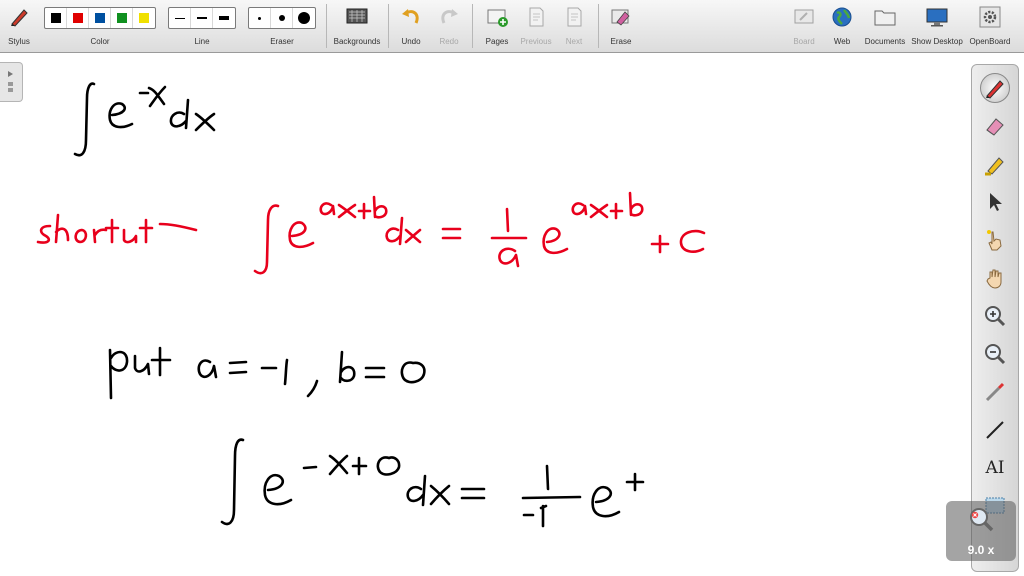 The width and height of the screenshot is (1024, 576). Describe the element at coordinates (19, 18) in the screenshot. I see `stylus-icon` at that location.